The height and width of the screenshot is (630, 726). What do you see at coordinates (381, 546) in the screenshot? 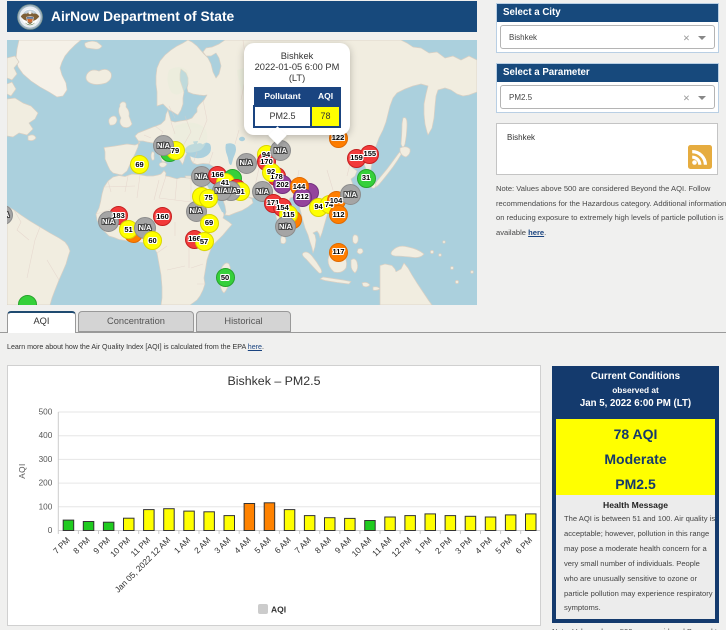
I see `svg-text: 11 AM` at bounding box center [381, 546].